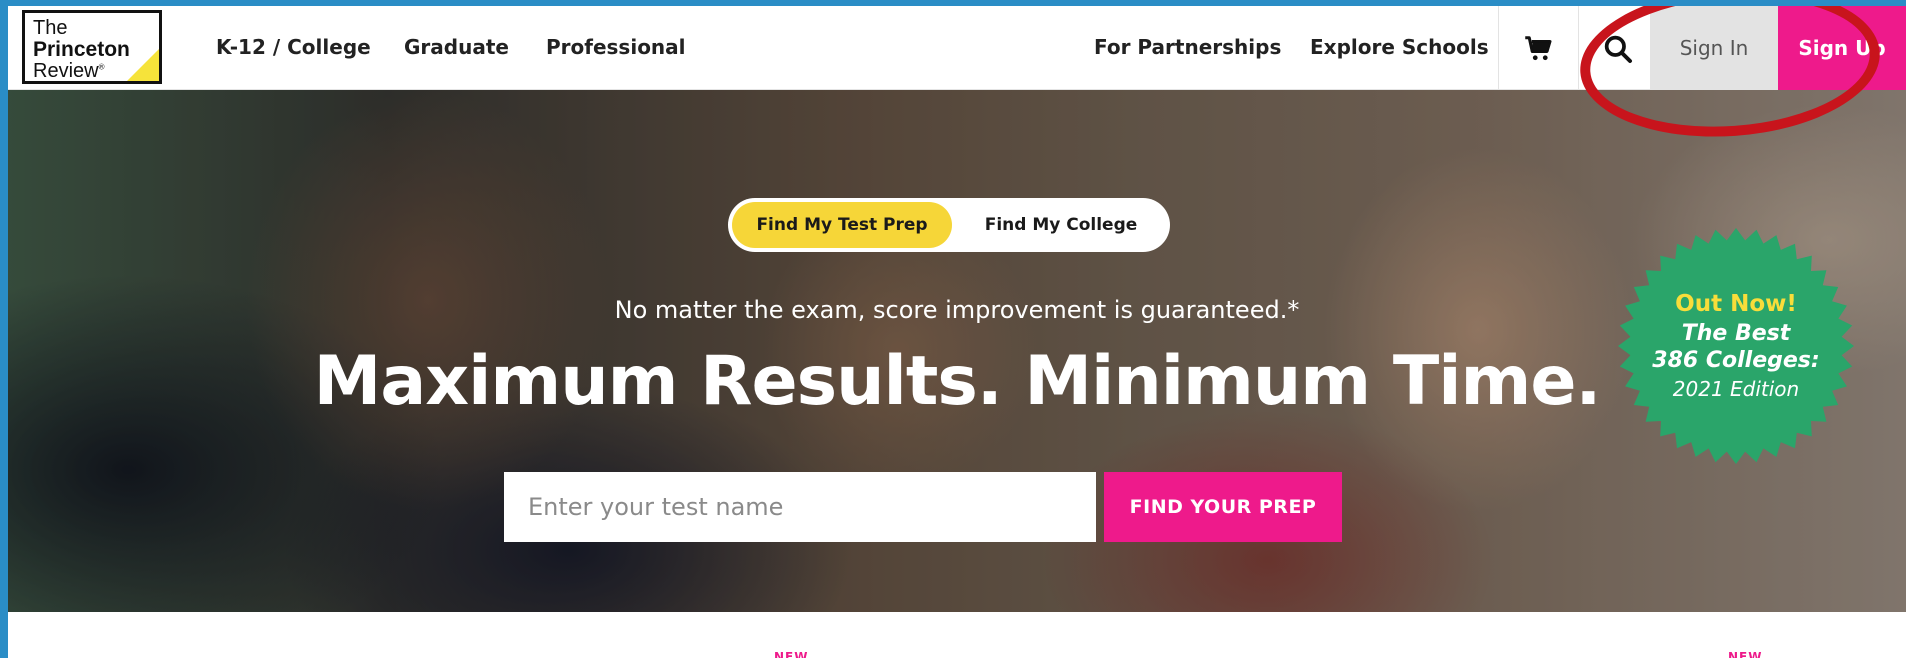 The height and width of the screenshot is (658, 1906). What do you see at coordinates (142, 64) in the screenshot?
I see `logo-corner-triangle` at bounding box center [142, 64].